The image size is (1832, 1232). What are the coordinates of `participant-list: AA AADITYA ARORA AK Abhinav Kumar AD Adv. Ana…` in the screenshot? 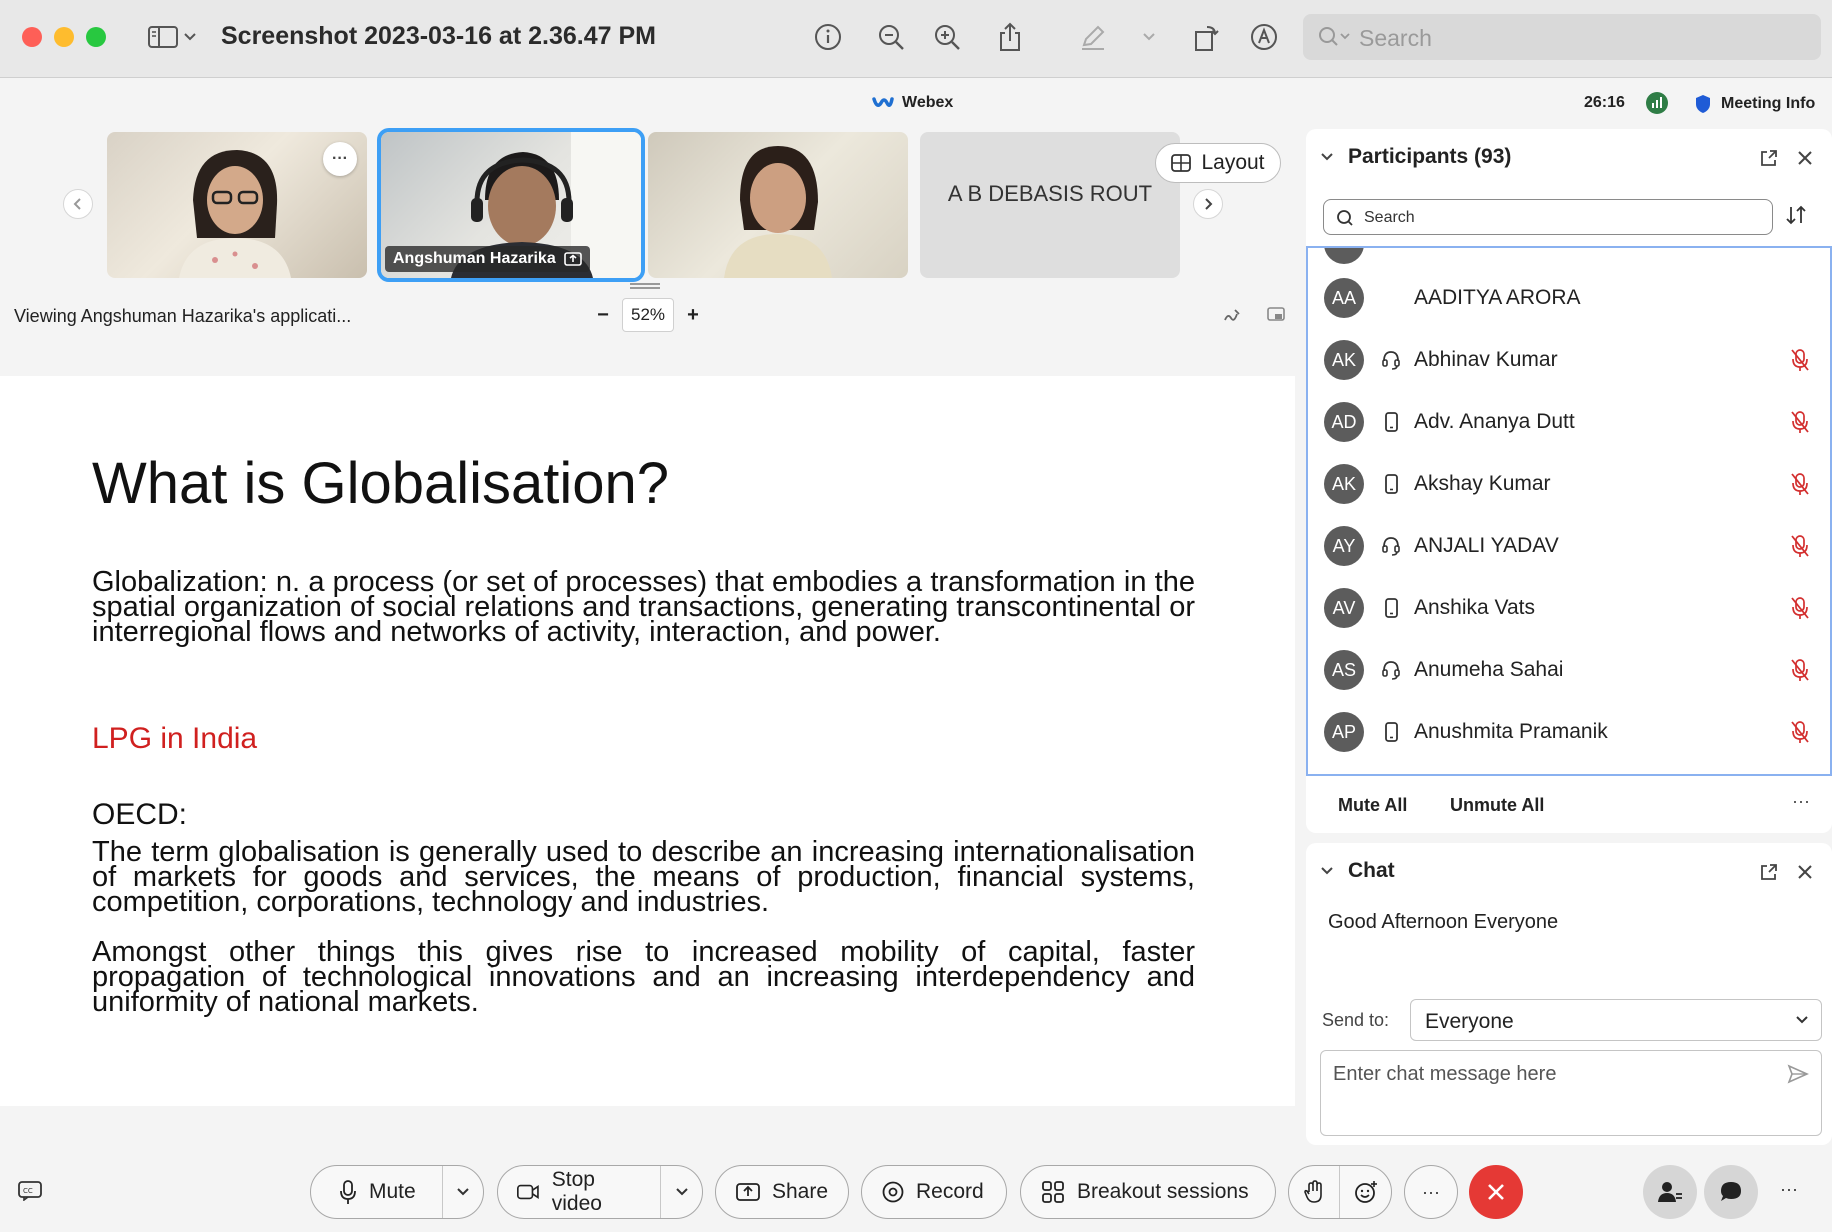 It's located at (1569, 511).